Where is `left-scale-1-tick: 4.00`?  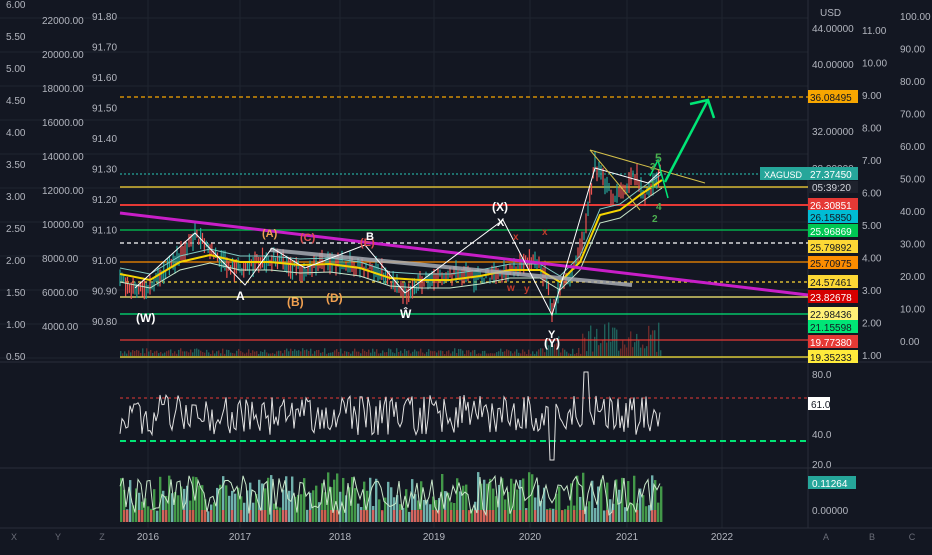 left-scale-1-tick: 4.00 is located at coordinates (16, 133).